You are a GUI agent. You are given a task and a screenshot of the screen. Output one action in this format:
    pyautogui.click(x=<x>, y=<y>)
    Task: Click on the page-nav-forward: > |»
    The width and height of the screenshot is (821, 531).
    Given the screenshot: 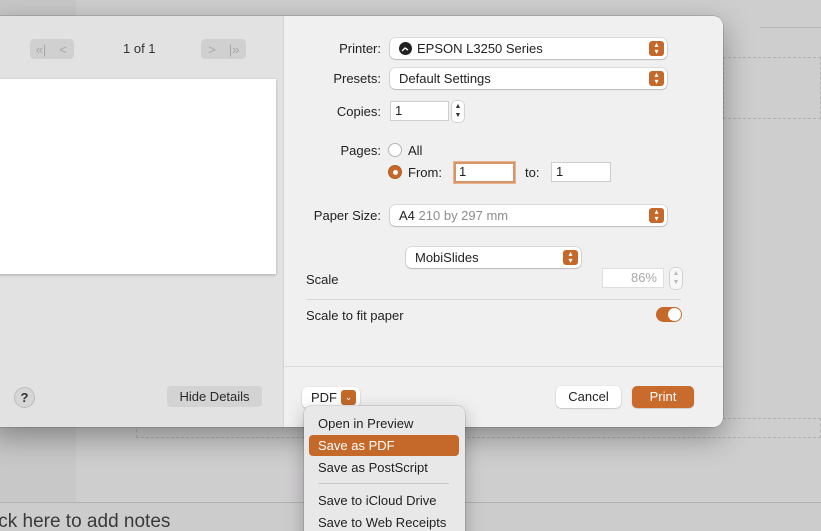 What is the action you would take?
    pyautogui.click(x=223, y=49)
    